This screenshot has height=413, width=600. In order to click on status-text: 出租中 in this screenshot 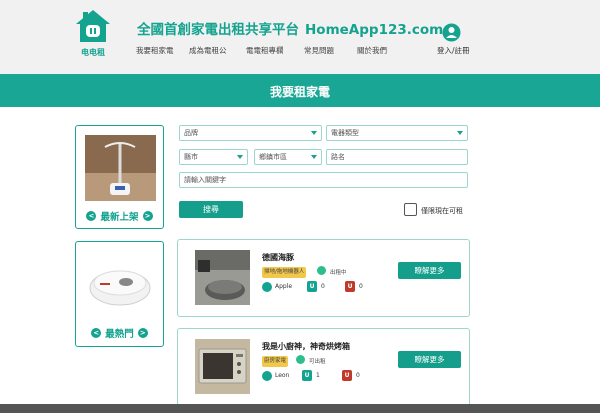, I will do `click(338, 273)`.